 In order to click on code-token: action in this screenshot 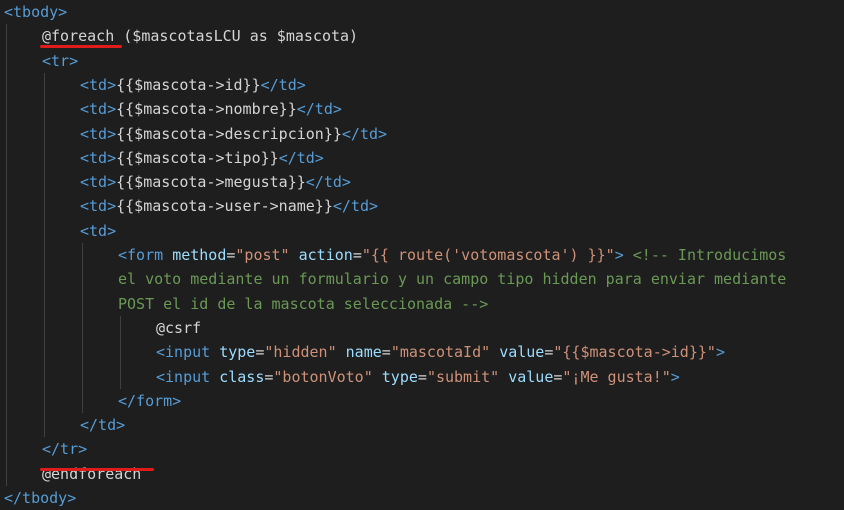, I will do `click(325, 255)`.